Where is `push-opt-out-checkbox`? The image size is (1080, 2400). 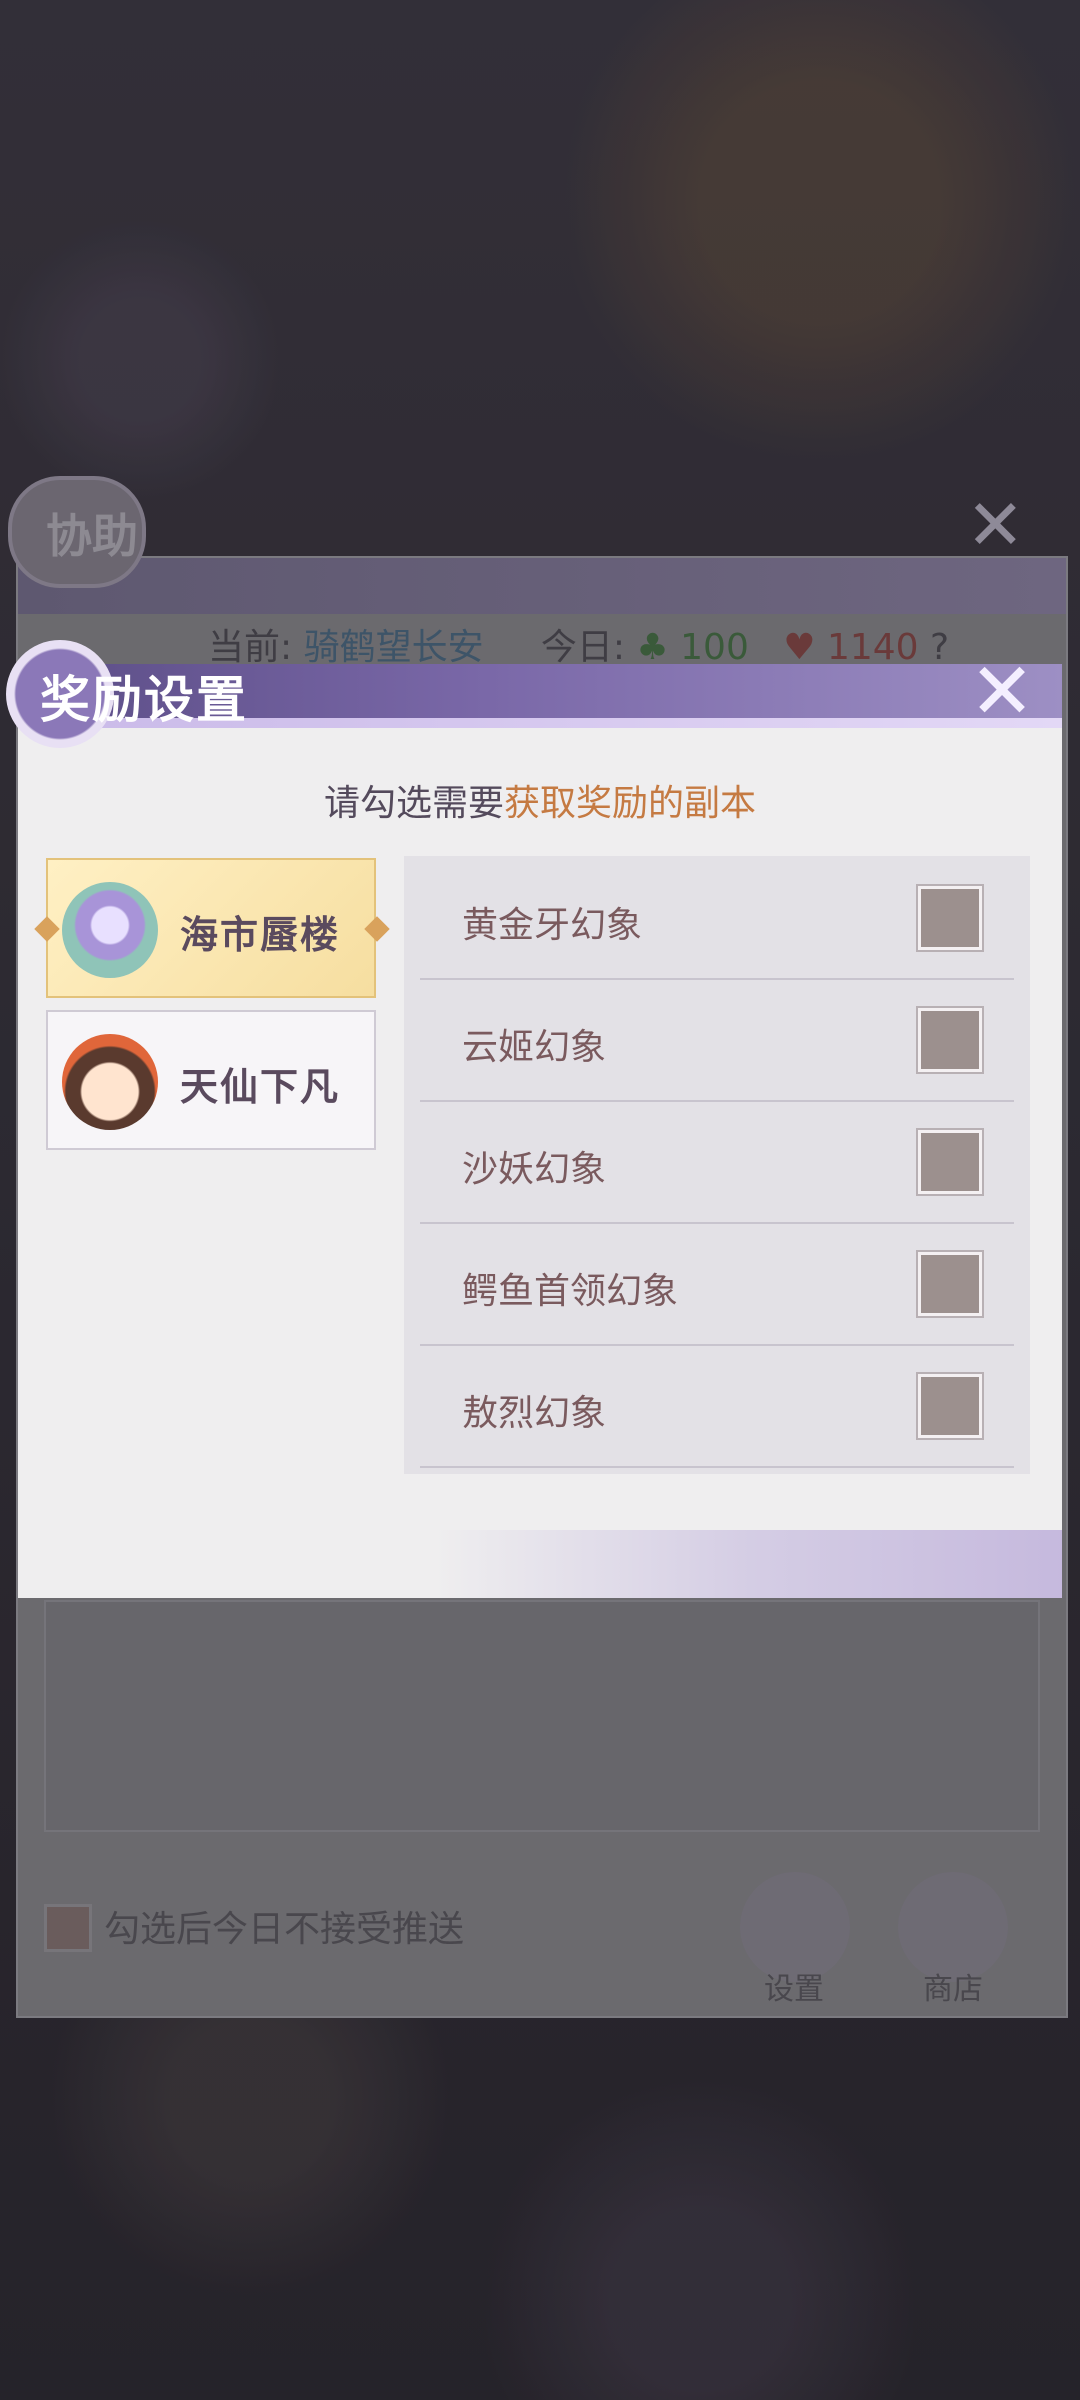 push-opt-out-checkbox is located at coordinates (68, 1928).